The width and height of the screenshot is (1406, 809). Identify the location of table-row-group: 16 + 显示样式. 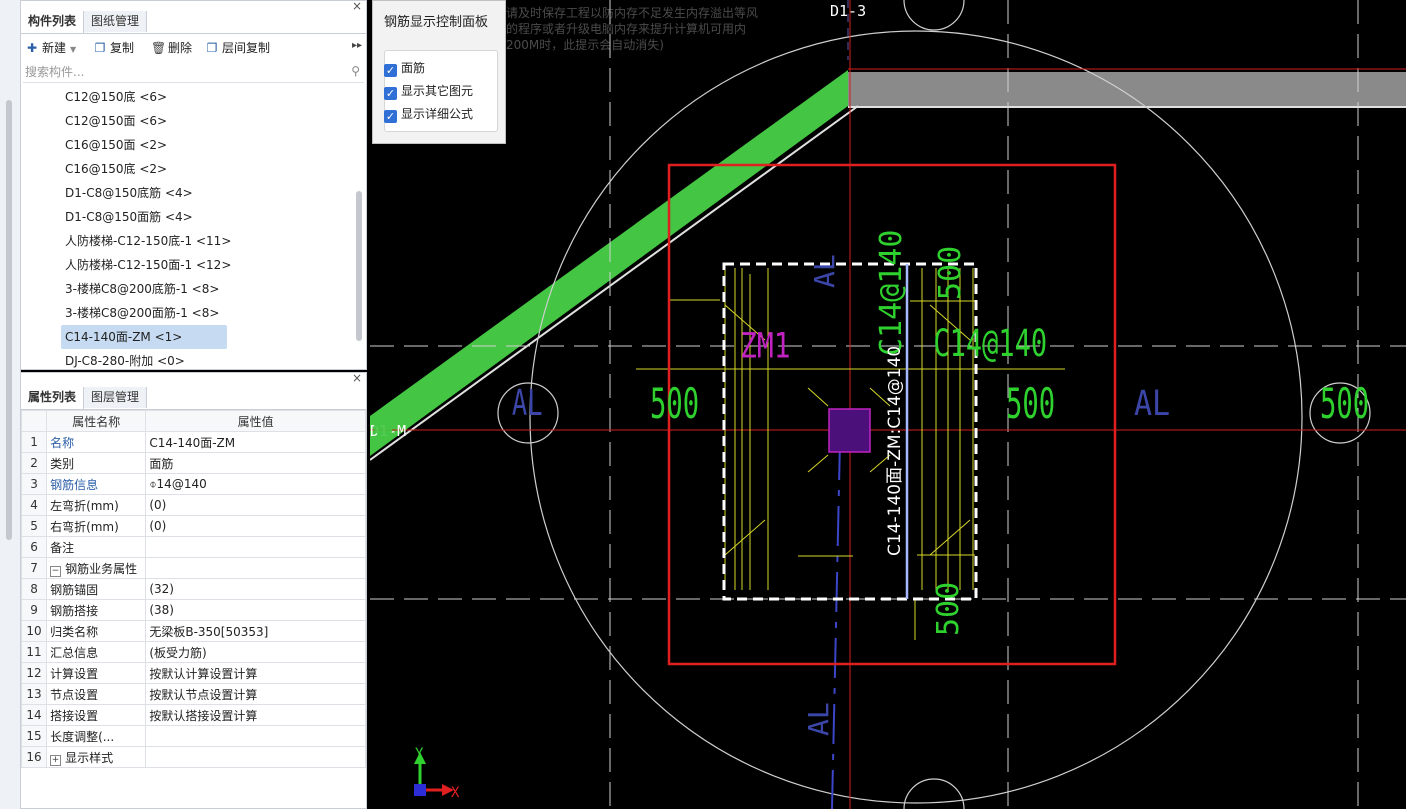
(193, 757).